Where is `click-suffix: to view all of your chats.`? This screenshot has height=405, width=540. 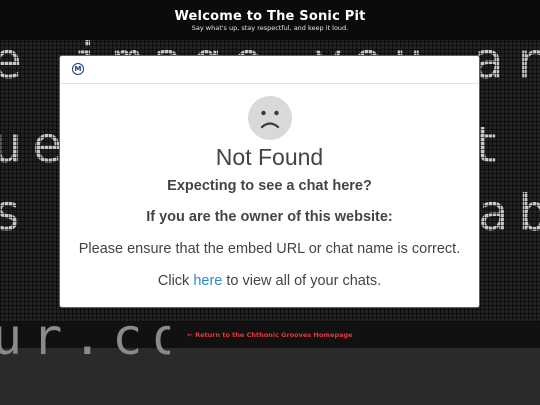 click-suffix: to view all of your chats. is located at coordinates (302, 281).